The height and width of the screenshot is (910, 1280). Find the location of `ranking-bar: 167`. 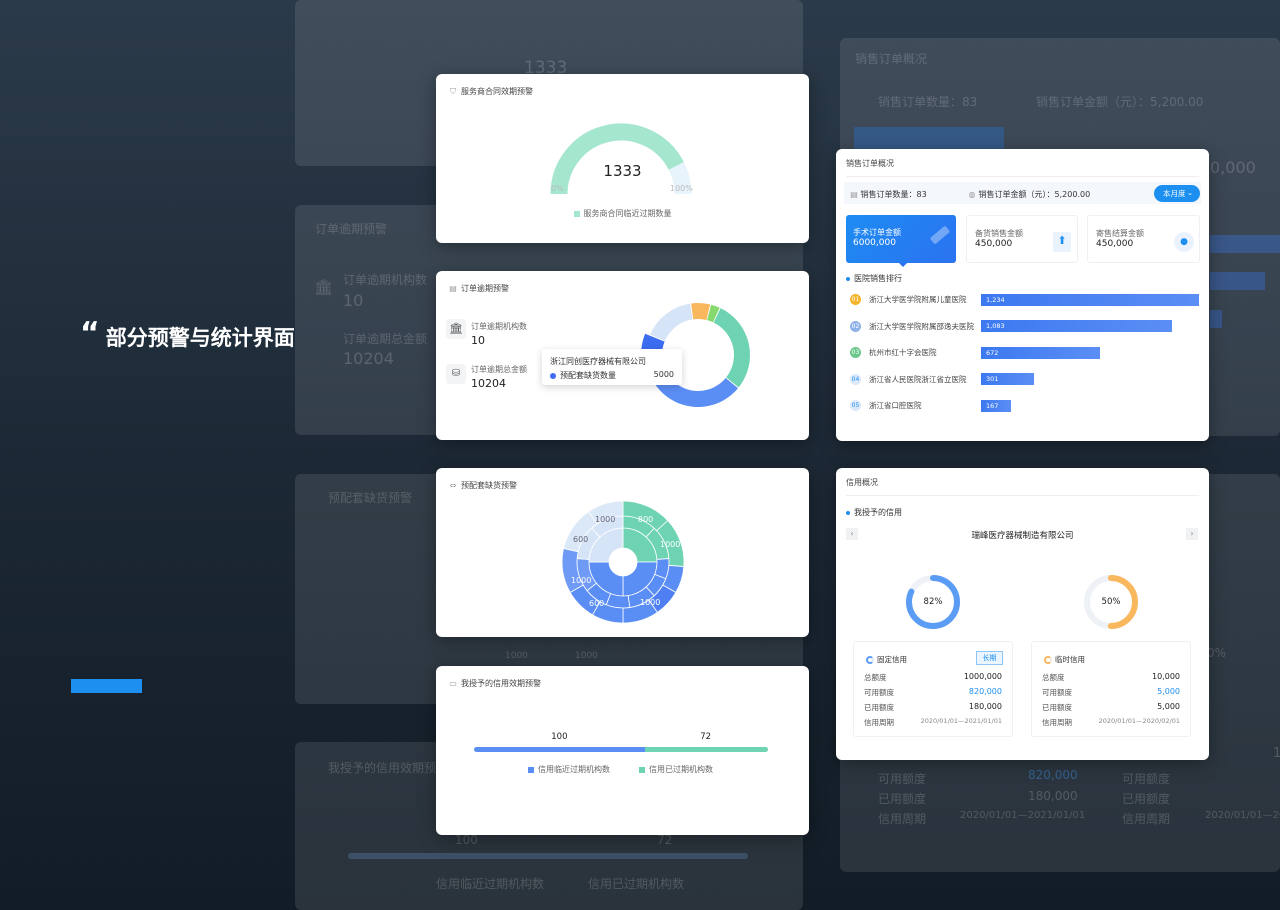

ranking-bar: 167 is located at coordinates (996, 405).